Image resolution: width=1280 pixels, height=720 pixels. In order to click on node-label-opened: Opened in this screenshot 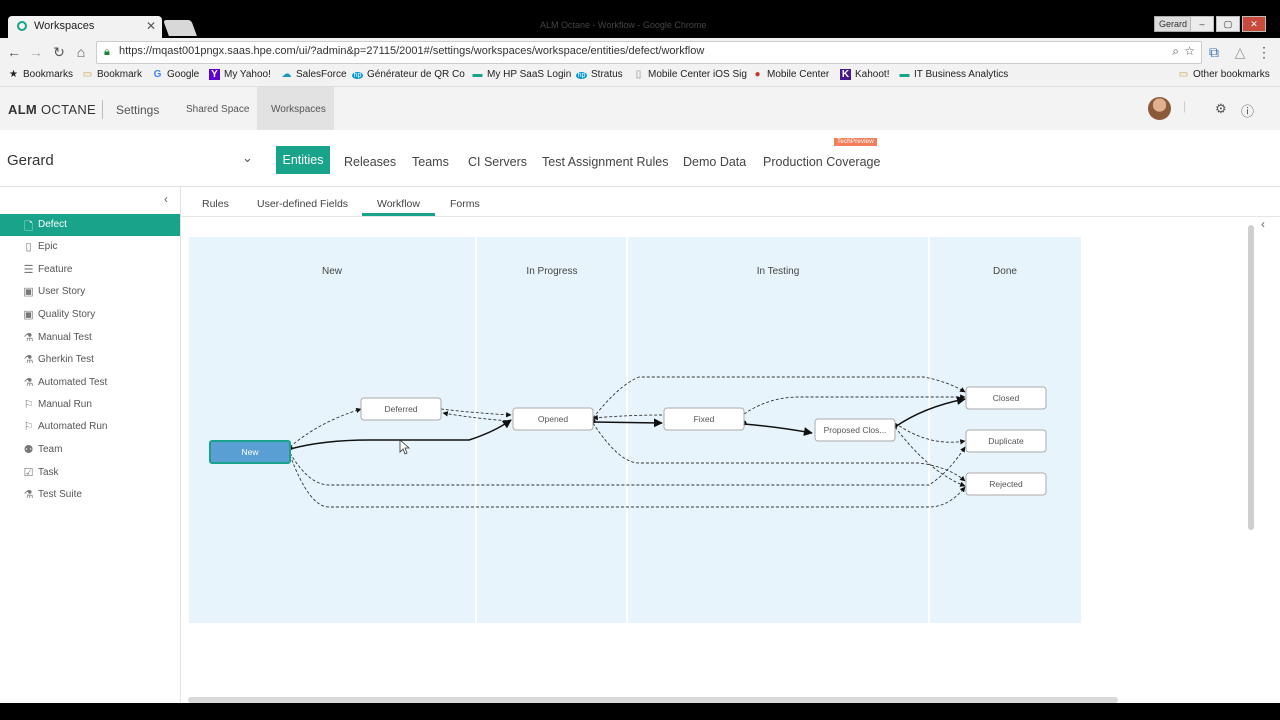, I will do `click(553, 419)`.